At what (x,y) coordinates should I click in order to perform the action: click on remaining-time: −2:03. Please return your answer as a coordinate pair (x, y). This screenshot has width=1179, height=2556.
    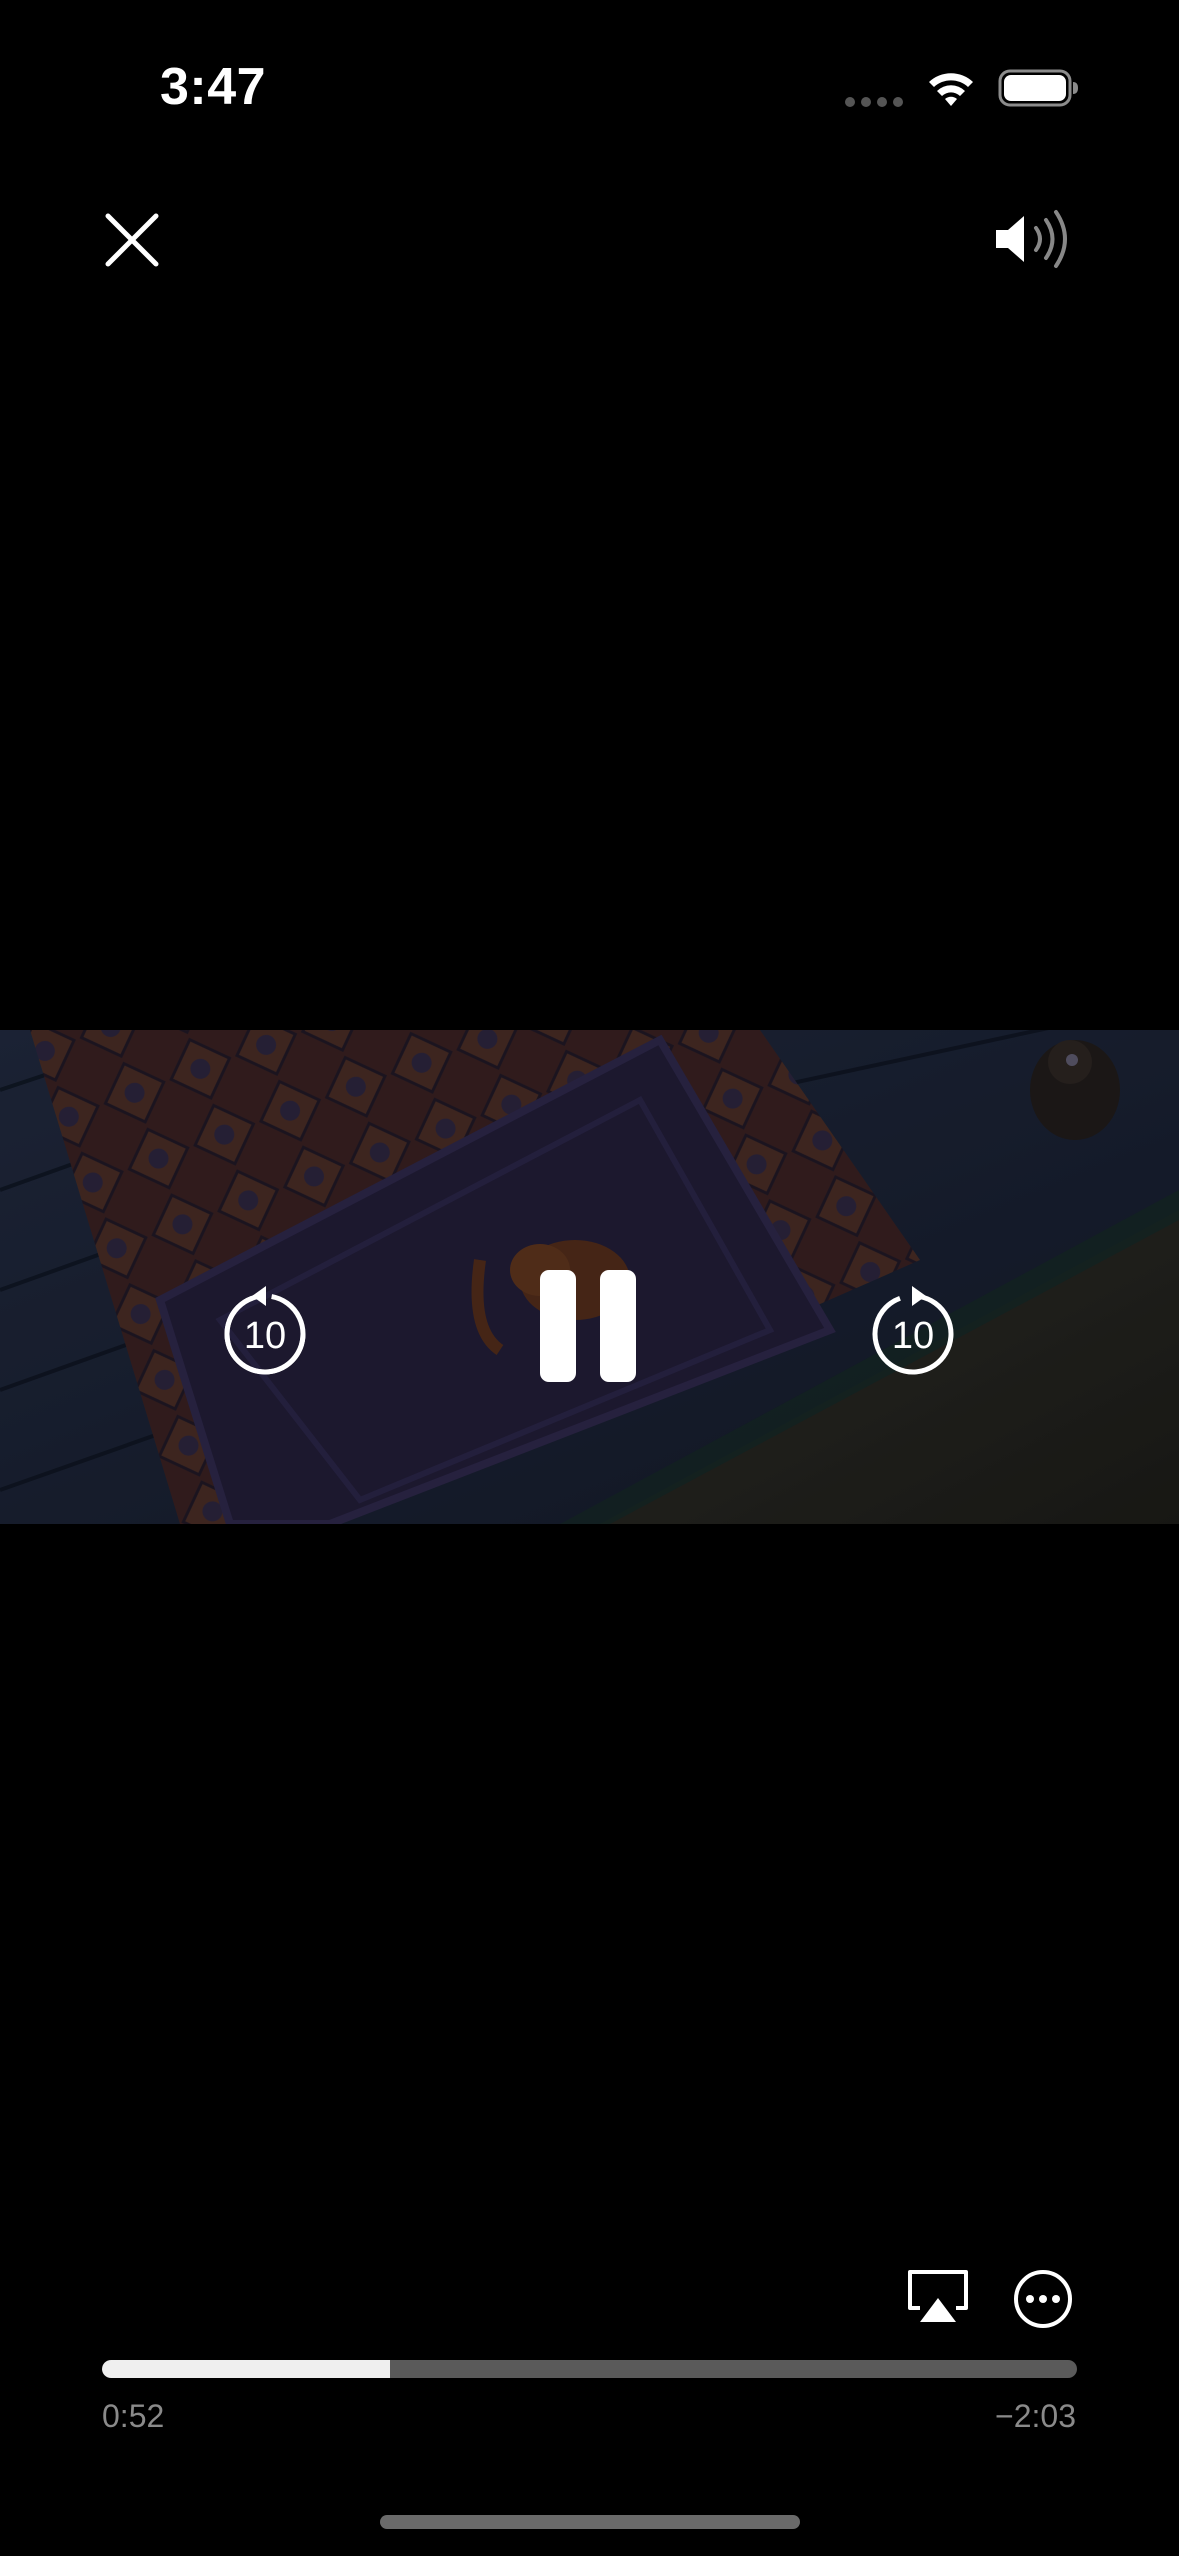
    Looking at the image, I should click on (1035, 2416).